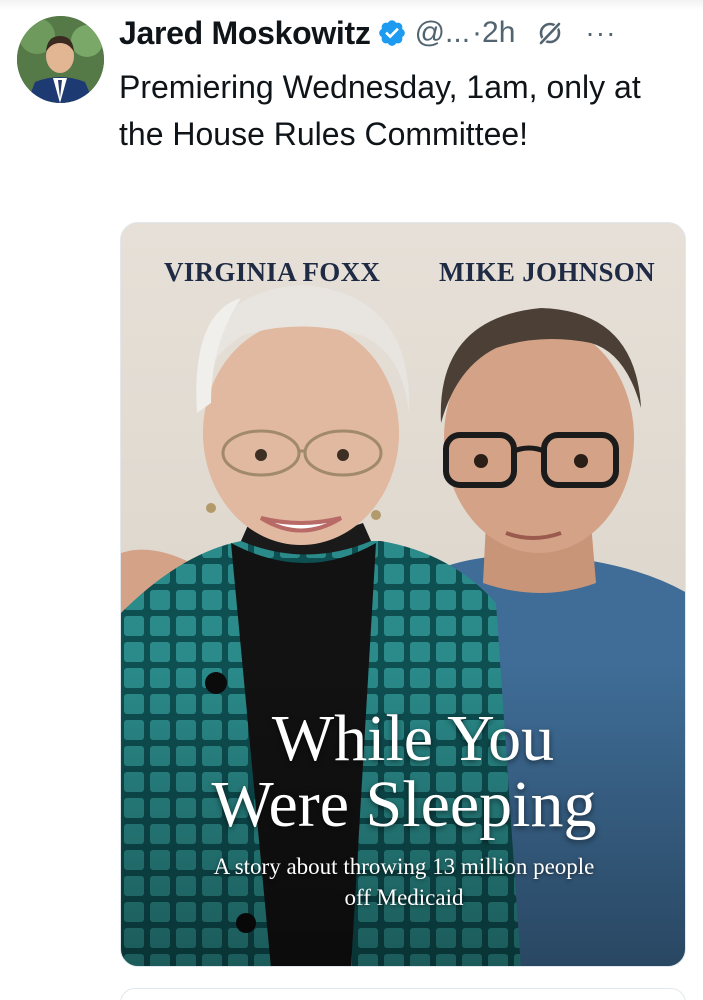  I want to click on cover-subtitle-line-2: off Medicaid, so click(404, 897).